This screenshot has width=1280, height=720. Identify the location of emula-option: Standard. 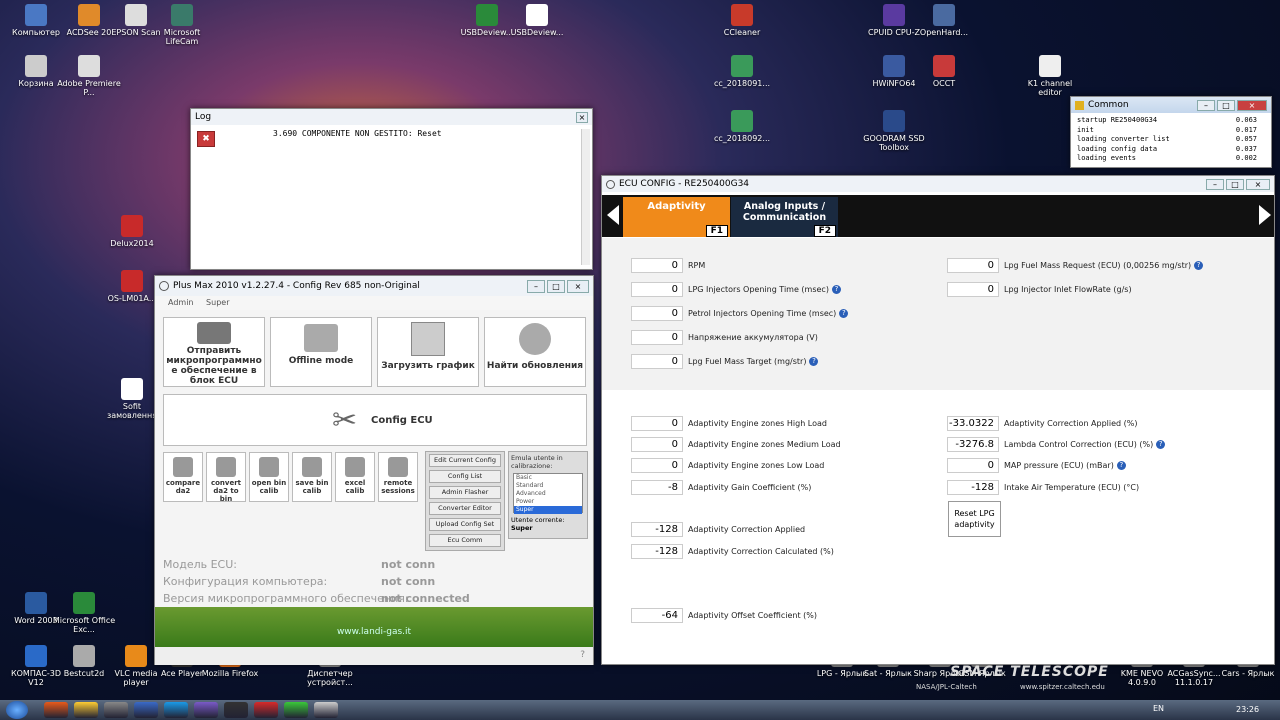
(548, 486).